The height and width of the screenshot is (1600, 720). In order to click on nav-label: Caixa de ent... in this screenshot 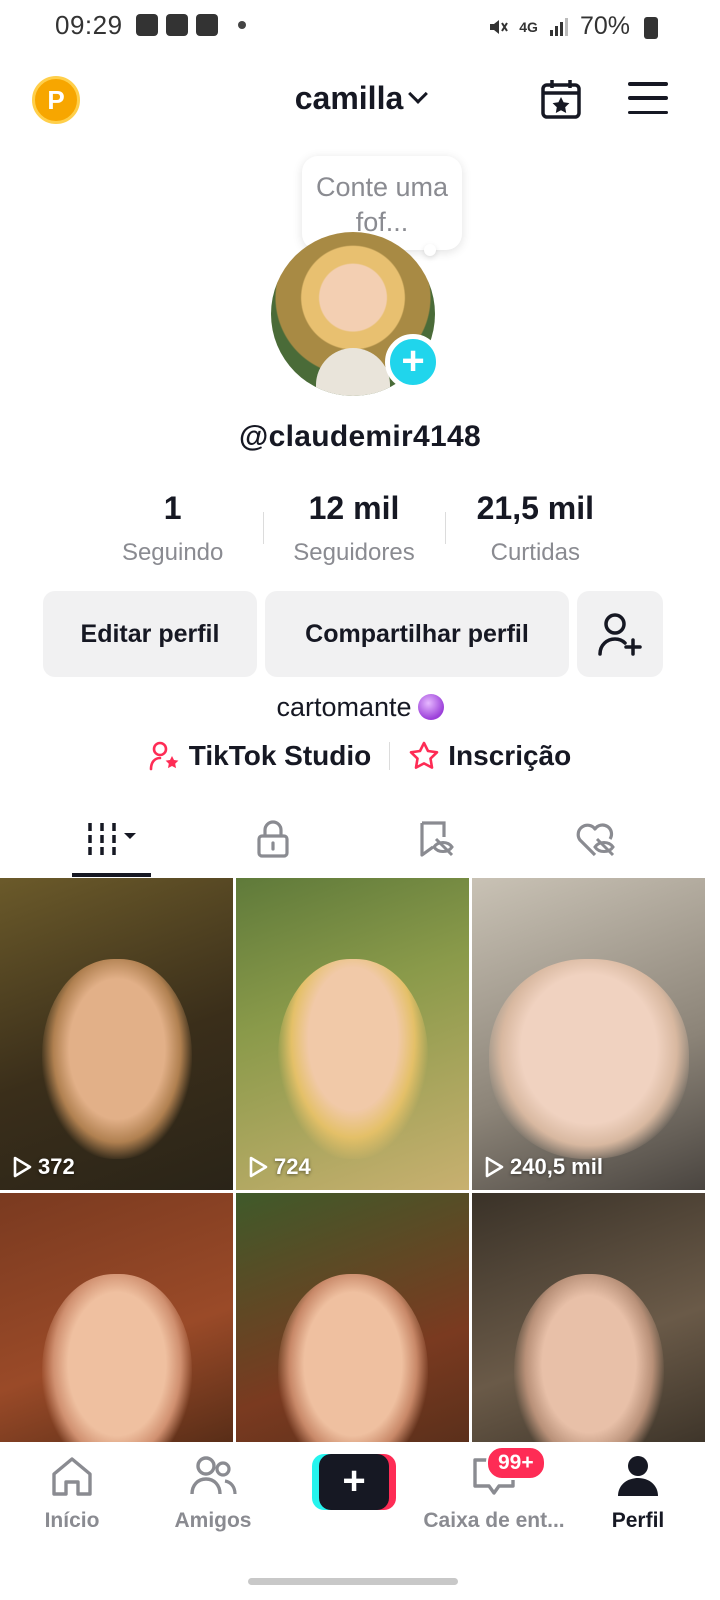, I will do `click(494, 1520)`.